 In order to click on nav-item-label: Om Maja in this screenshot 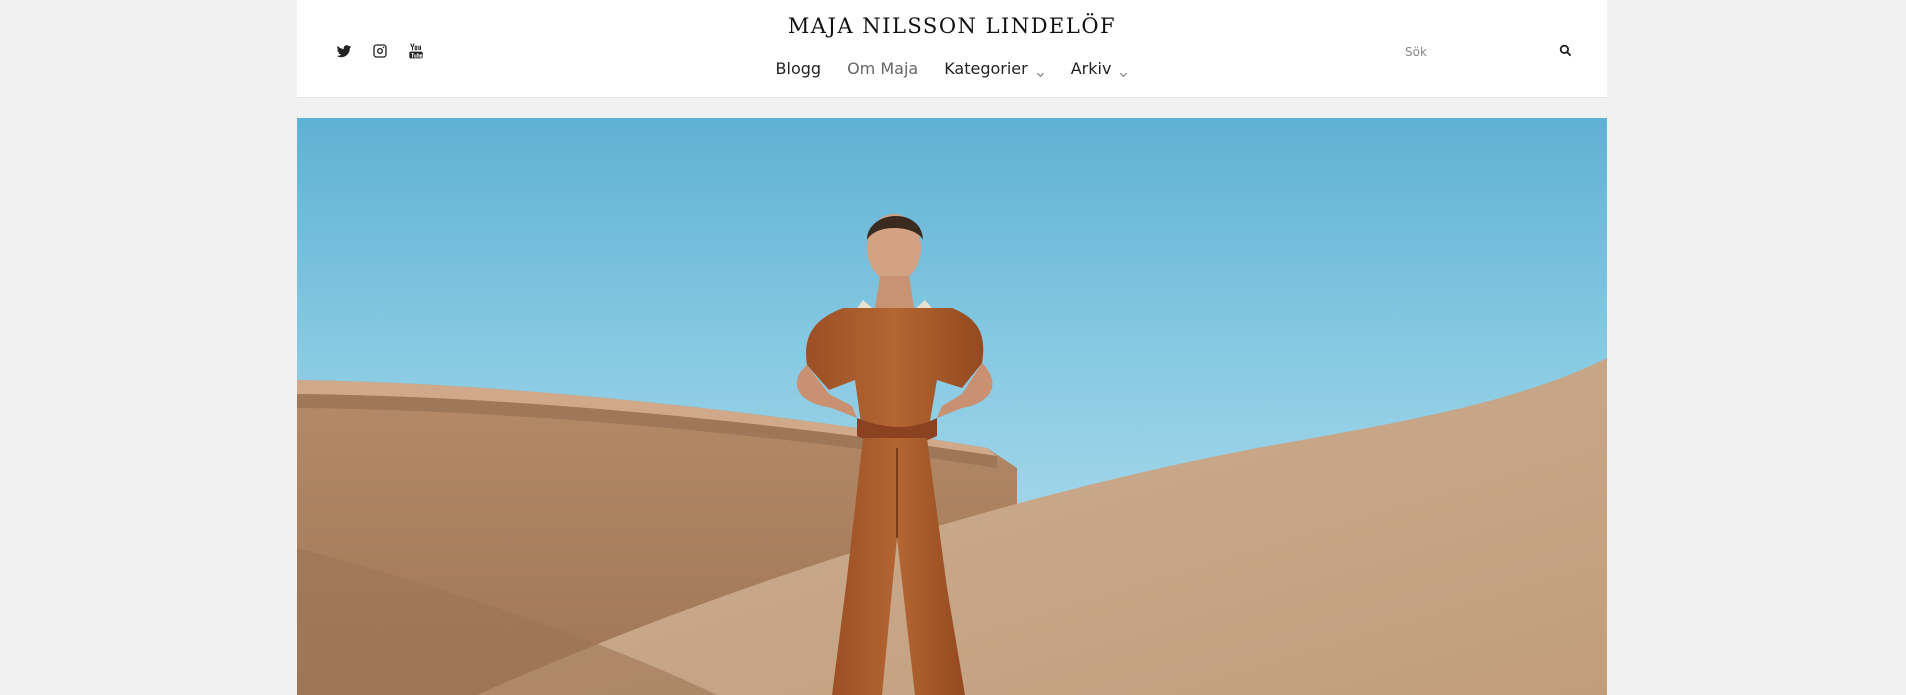, I will do `click(883, 68)`.